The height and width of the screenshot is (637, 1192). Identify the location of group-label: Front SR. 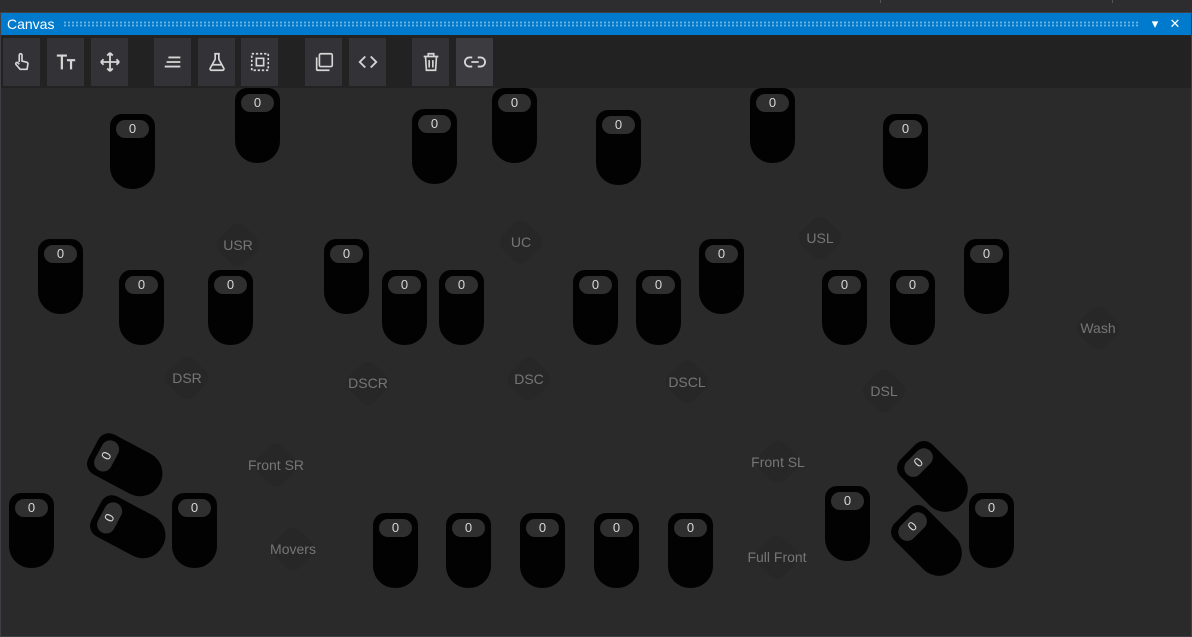
(276, 465).